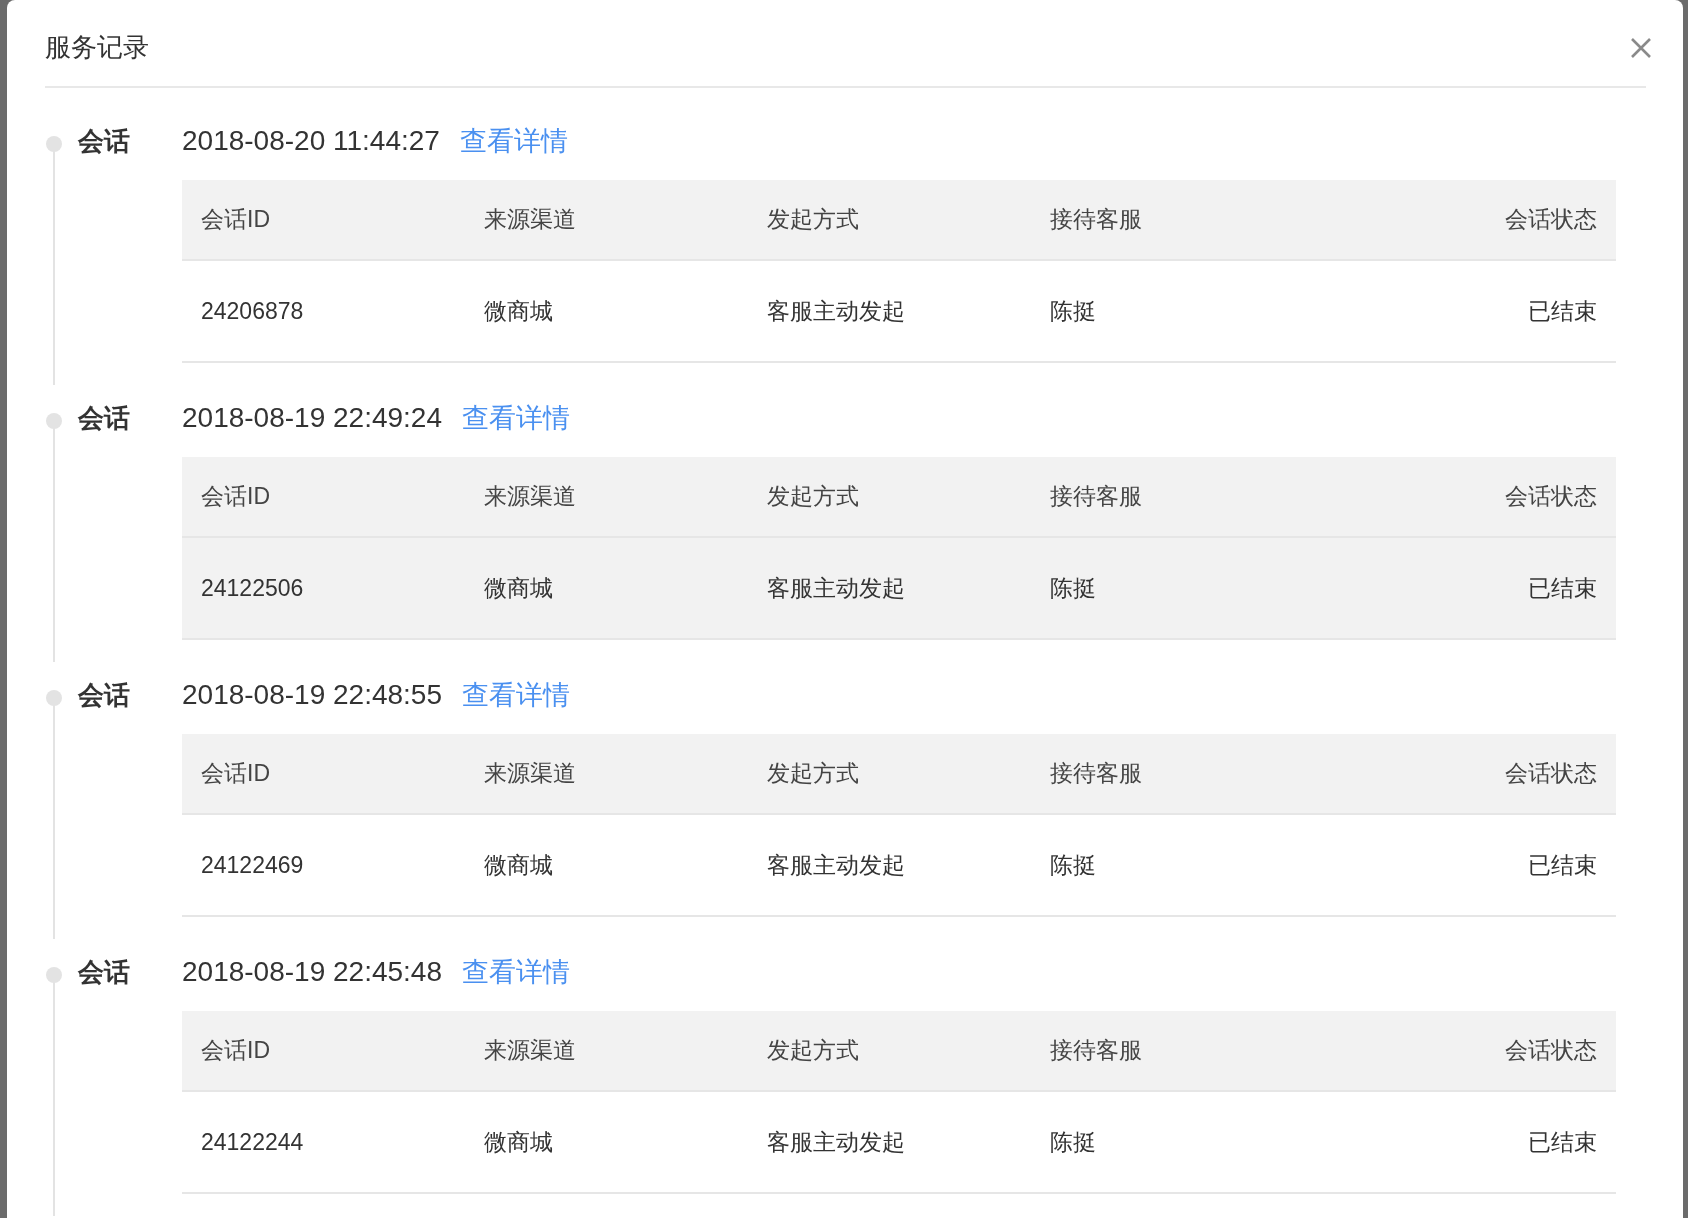  Describe the element at coordinates (312, 972) in the screenshot. I see `session-time: 2018-08-19 22:45:48` at that location.